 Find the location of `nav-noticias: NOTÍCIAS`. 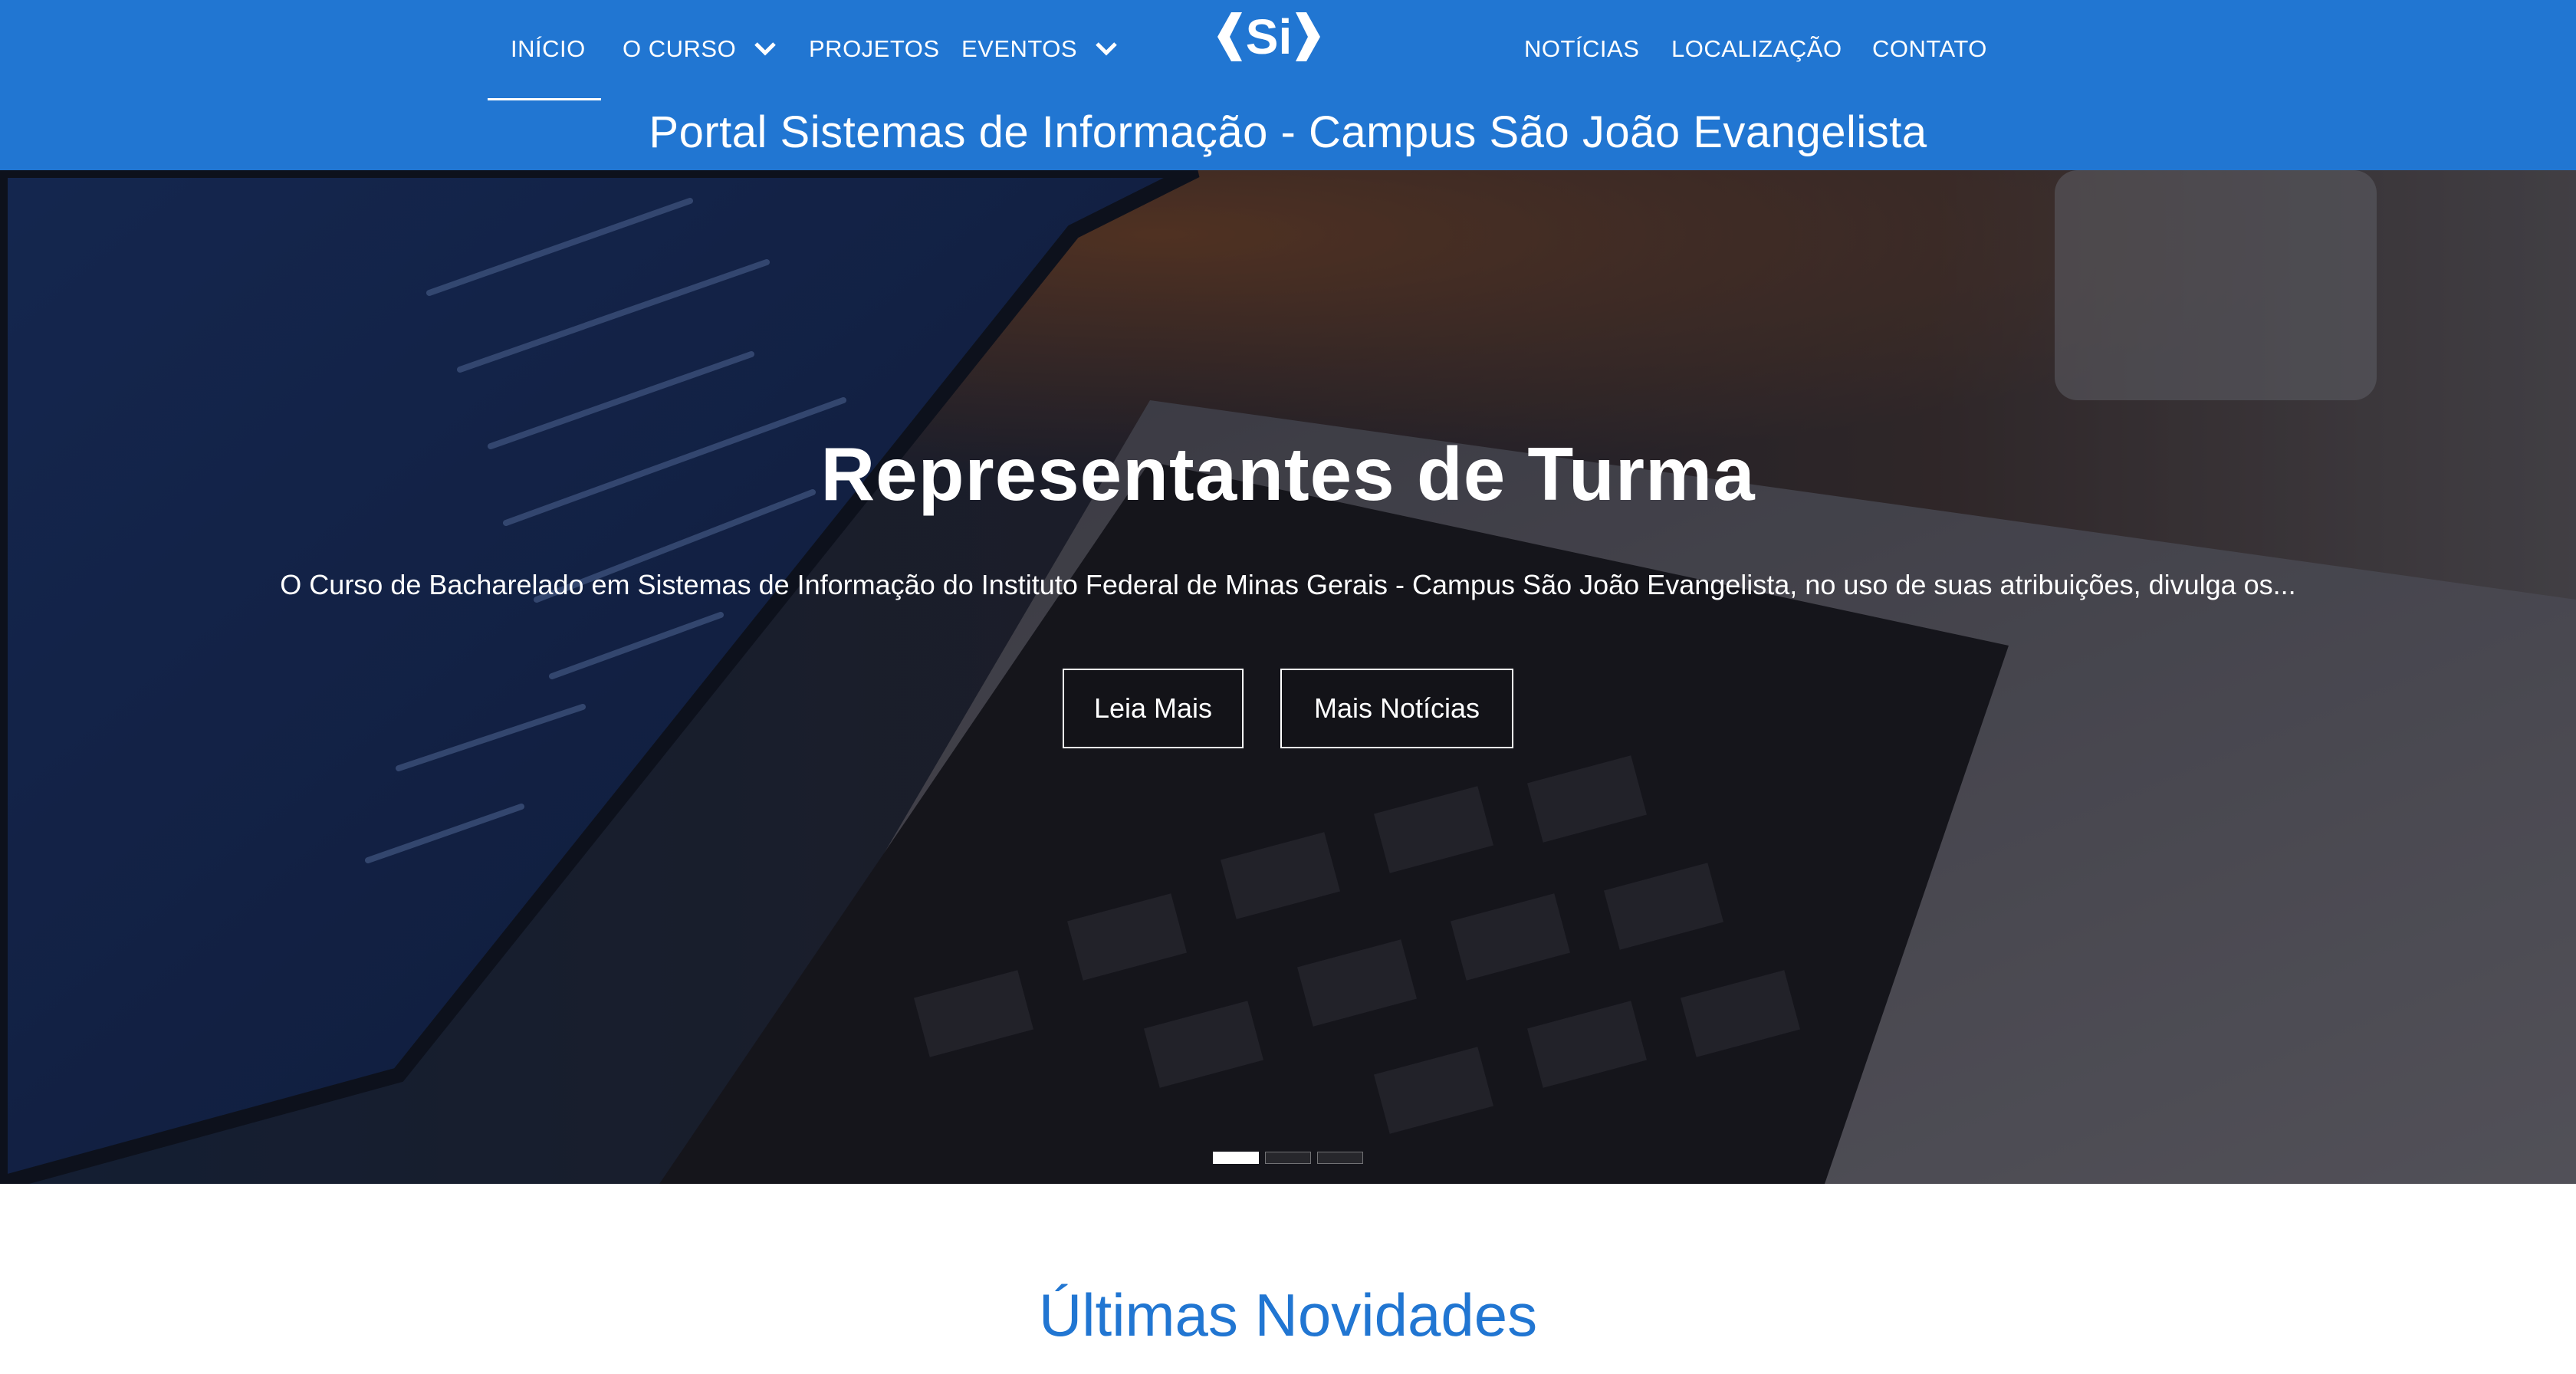

nav-noticias: NOTÍCIAS is located at coordinates (1582, 49).